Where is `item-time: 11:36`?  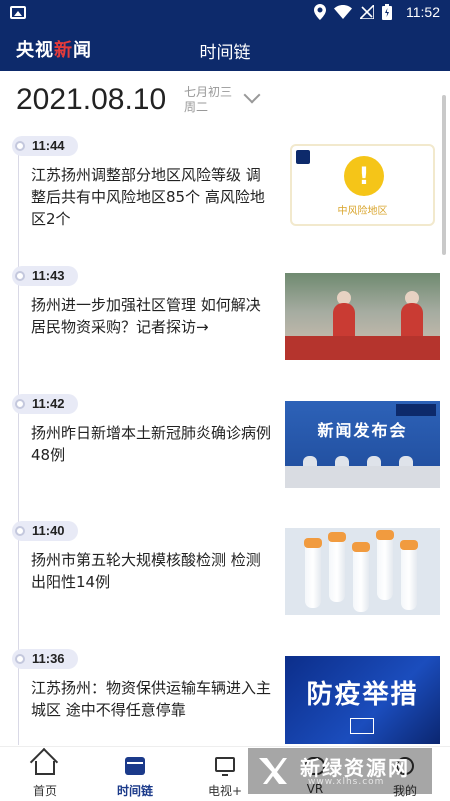 item-time: 11:36 is located at coordinates (48, 658).